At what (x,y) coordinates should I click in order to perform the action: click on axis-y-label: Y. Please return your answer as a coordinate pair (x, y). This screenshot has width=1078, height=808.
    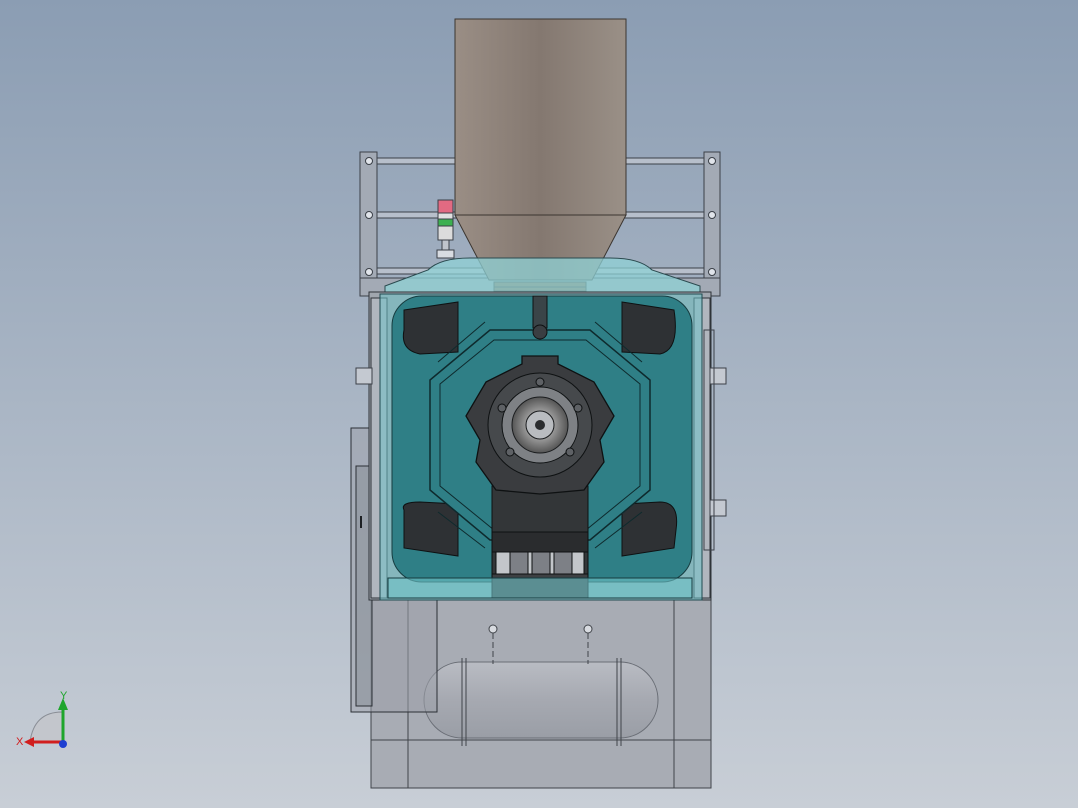
    Looking at the image, I should click on (64, 696).